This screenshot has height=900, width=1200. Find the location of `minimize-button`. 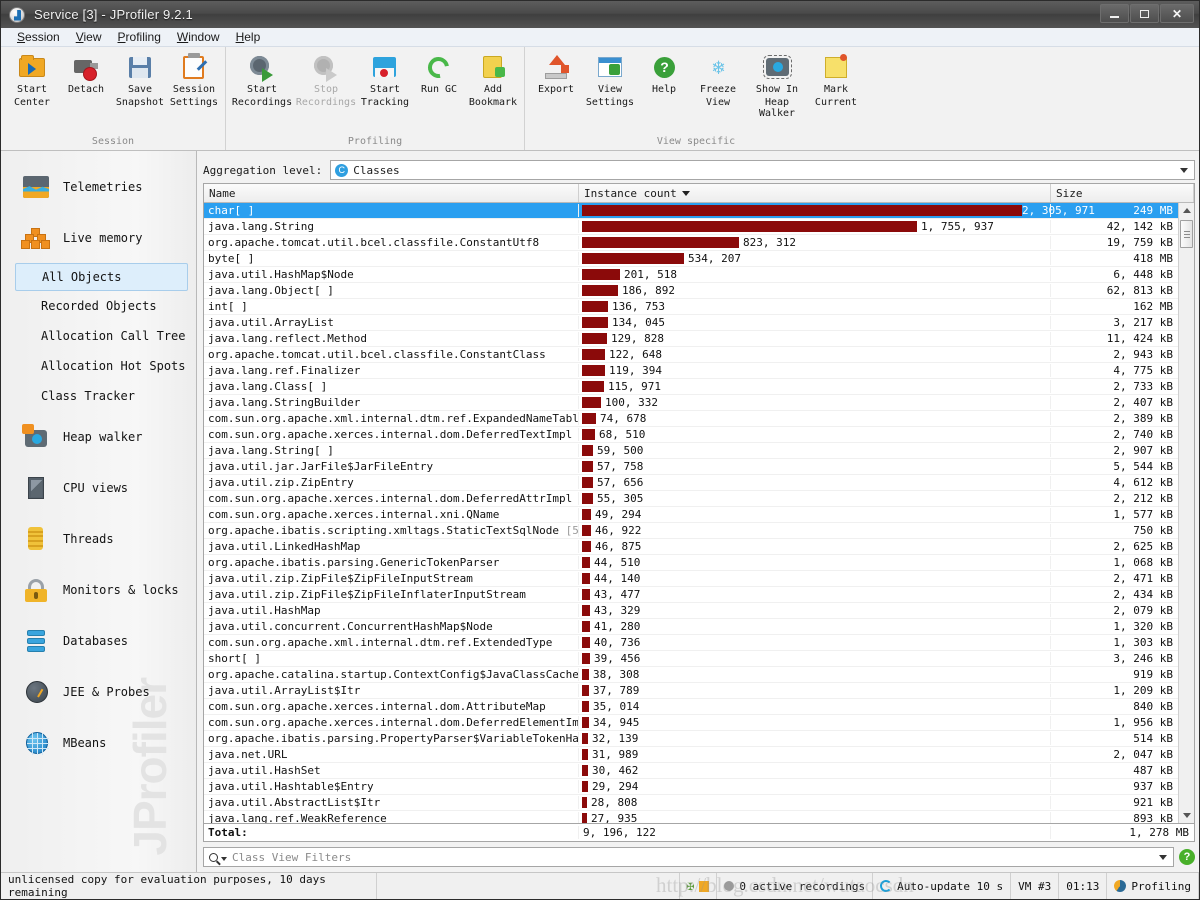

minimize-button is located at coordinates (1114, 13).